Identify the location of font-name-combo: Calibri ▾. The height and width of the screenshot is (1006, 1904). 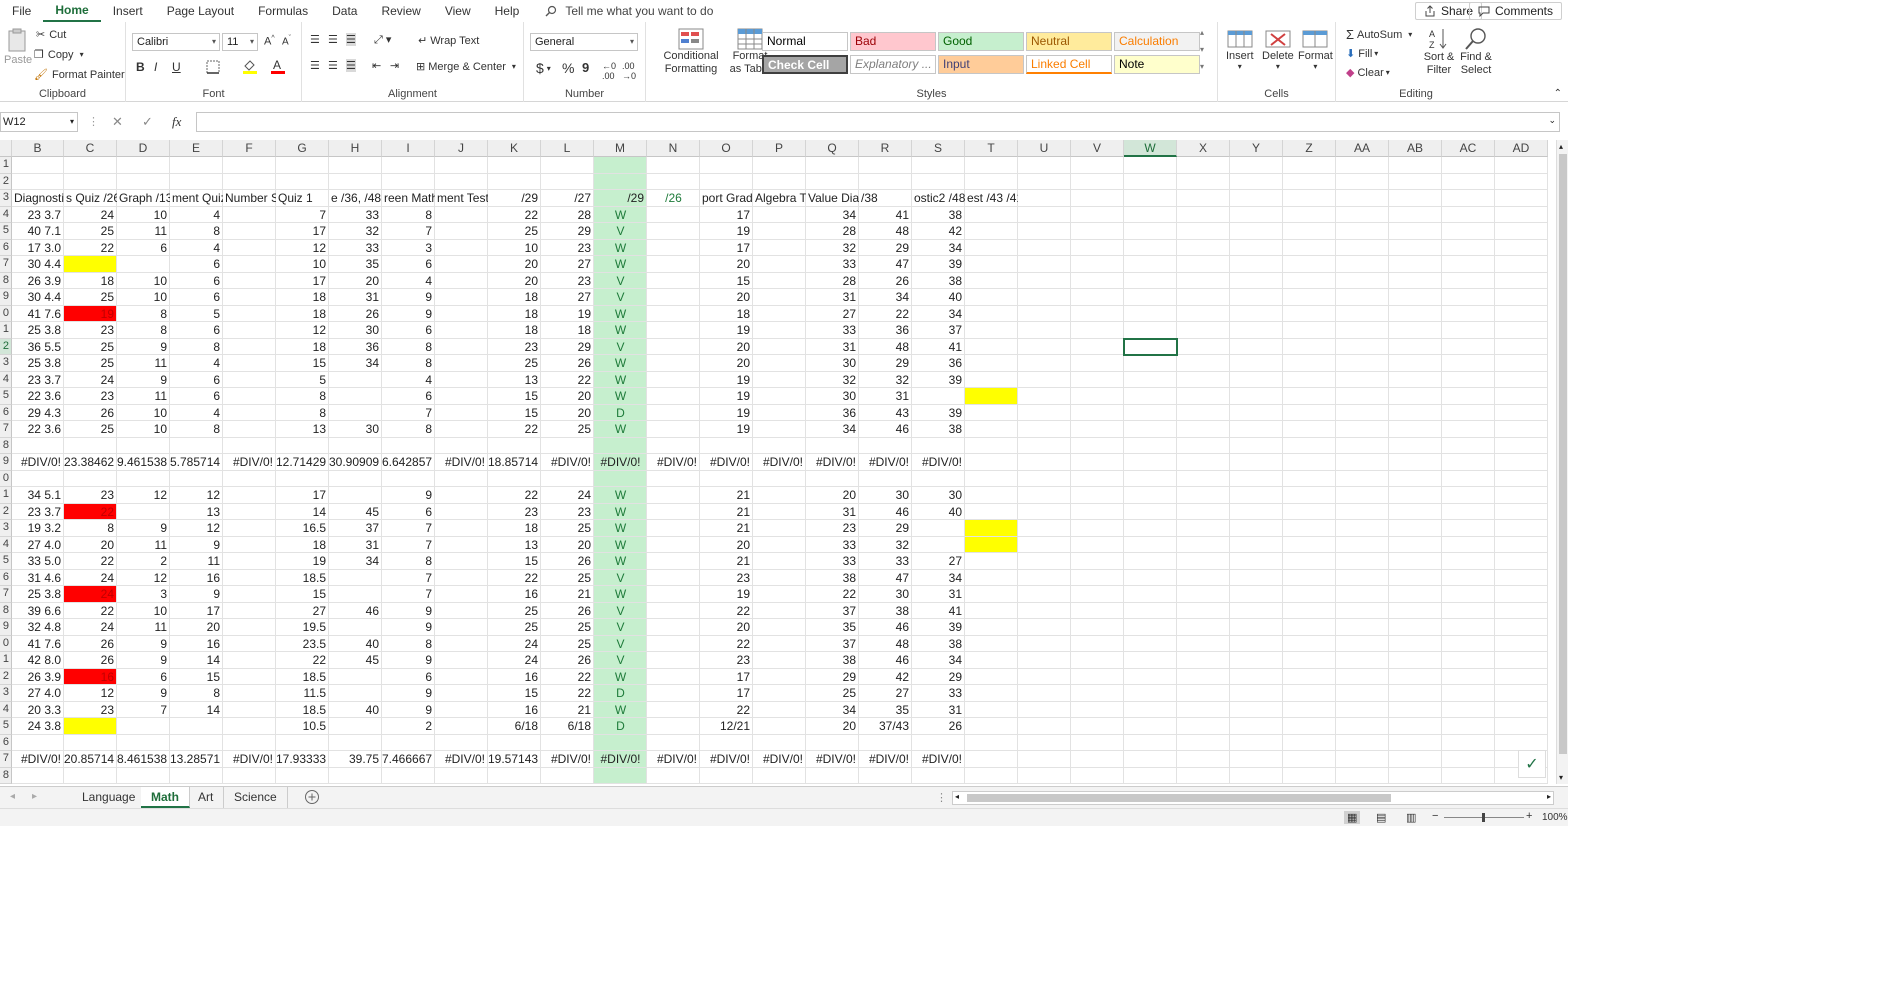
(176, 42).